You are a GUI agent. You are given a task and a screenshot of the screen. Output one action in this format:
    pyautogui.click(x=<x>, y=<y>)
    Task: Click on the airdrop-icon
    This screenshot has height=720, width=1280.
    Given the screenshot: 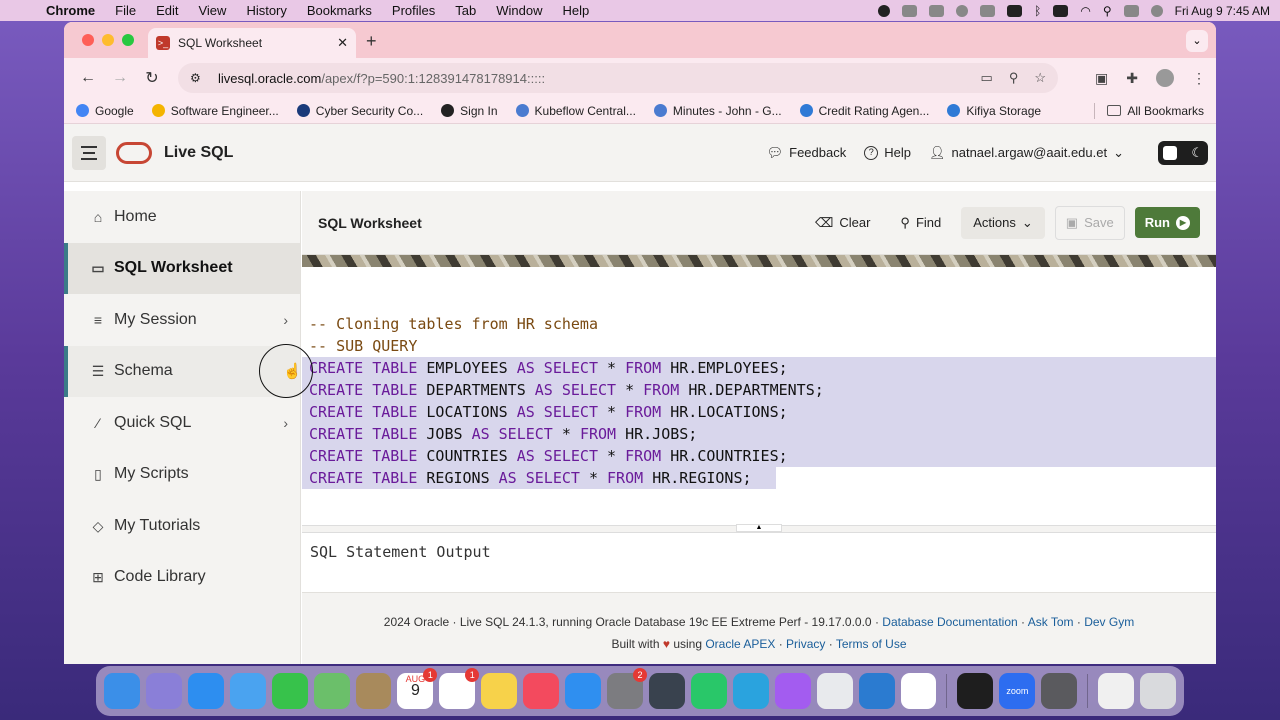 What is the action you would take?
    pyautogui.click(x=962, y=10)
    